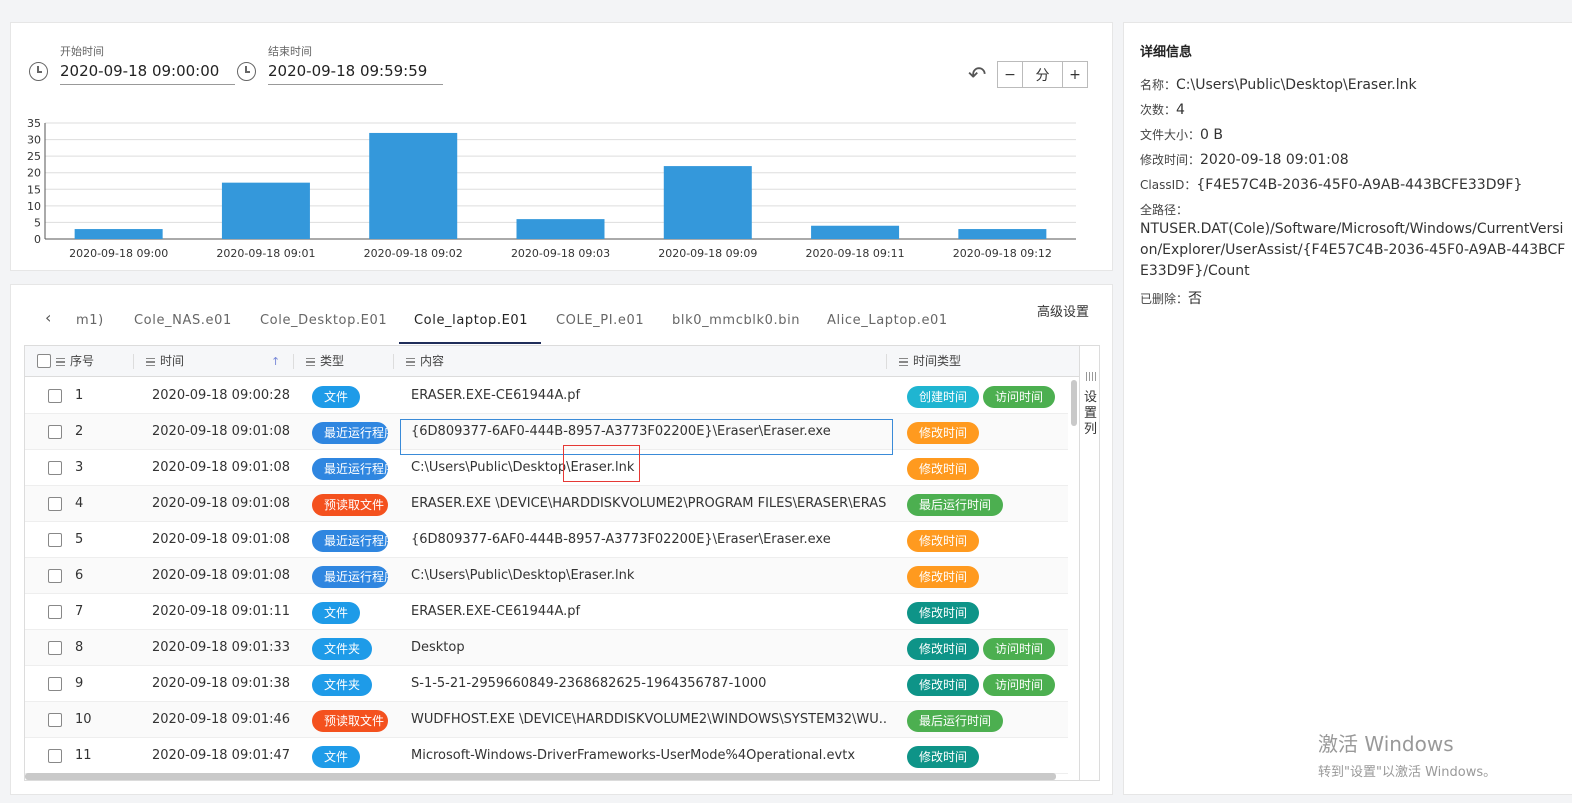 The height and width of the screenshot is (803, 1572). I want to click on column-type: 类型, so click(325, 361).